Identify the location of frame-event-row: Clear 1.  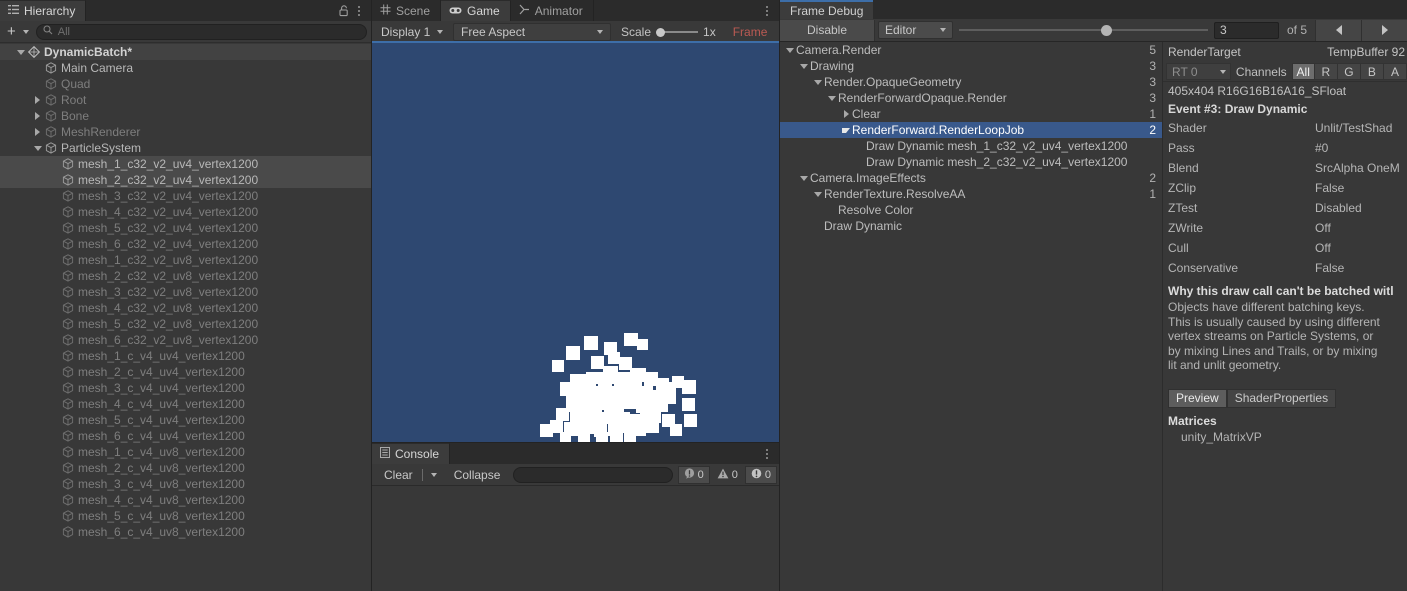
(971, 114).